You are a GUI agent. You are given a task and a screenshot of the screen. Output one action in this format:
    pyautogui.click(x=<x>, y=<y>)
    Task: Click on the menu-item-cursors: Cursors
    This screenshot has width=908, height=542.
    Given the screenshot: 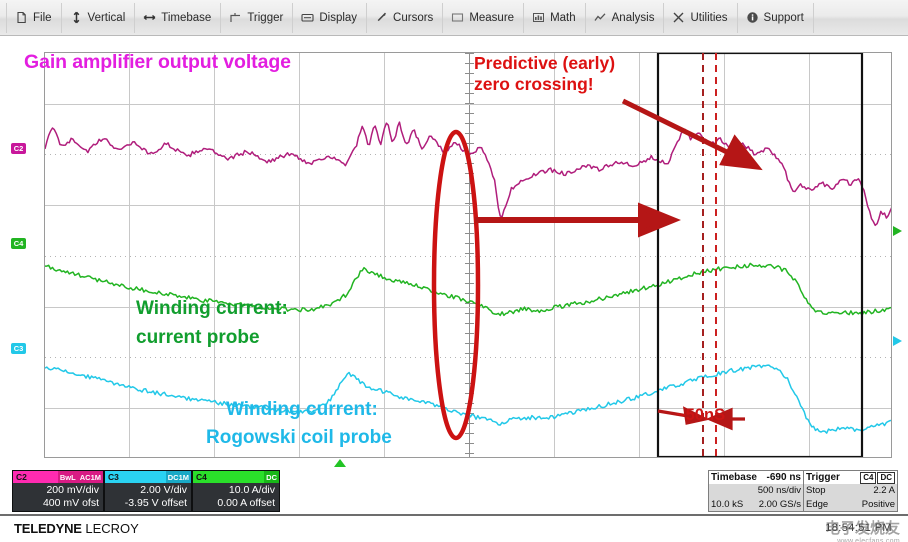 What is the action you would take?
    pyautogui.click(x=405, y=17)
    